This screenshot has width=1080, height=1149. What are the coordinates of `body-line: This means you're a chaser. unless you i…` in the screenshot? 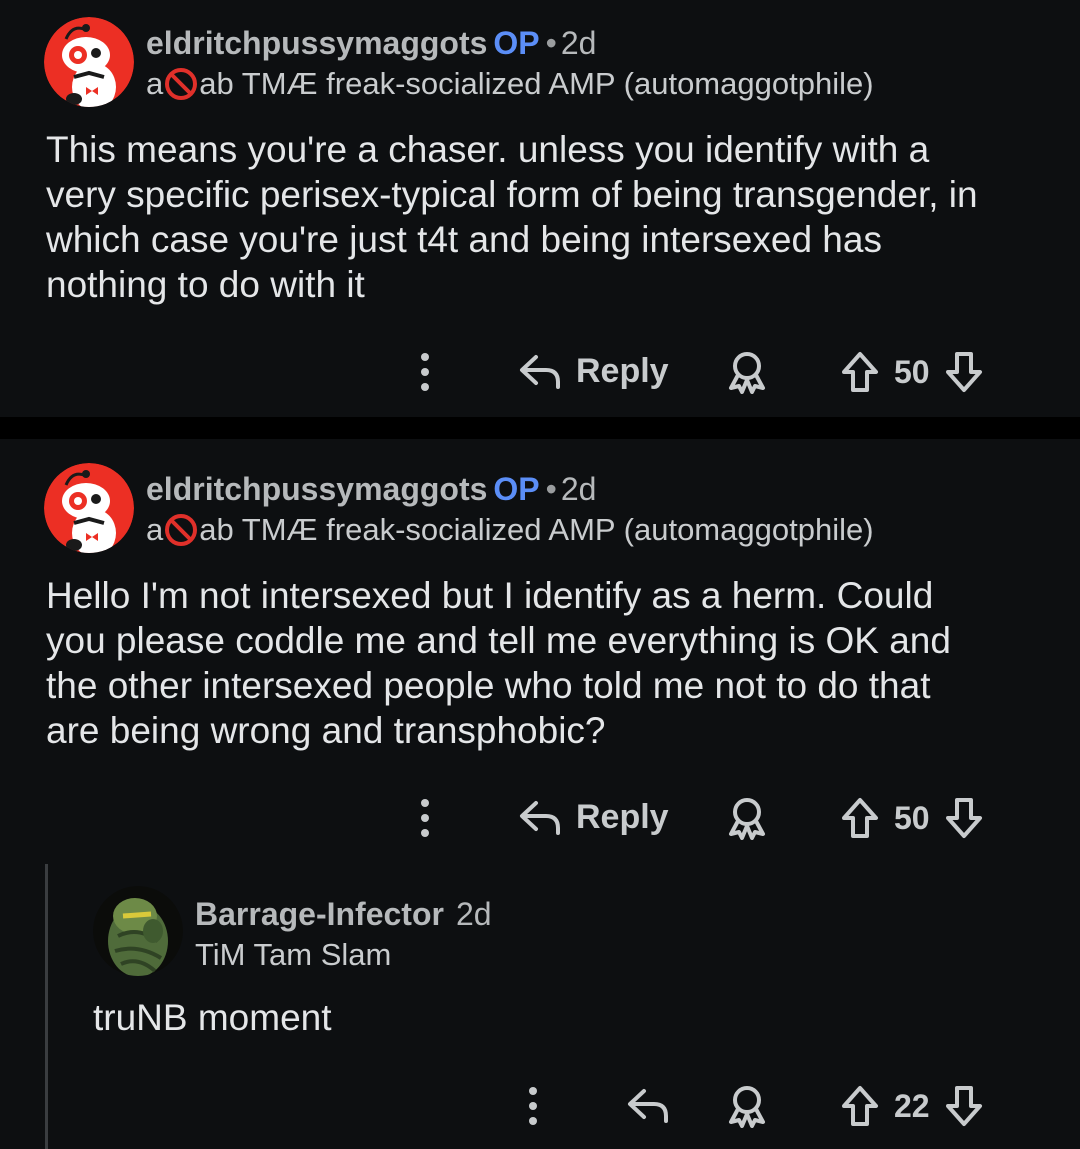 It's located at (488, 149).